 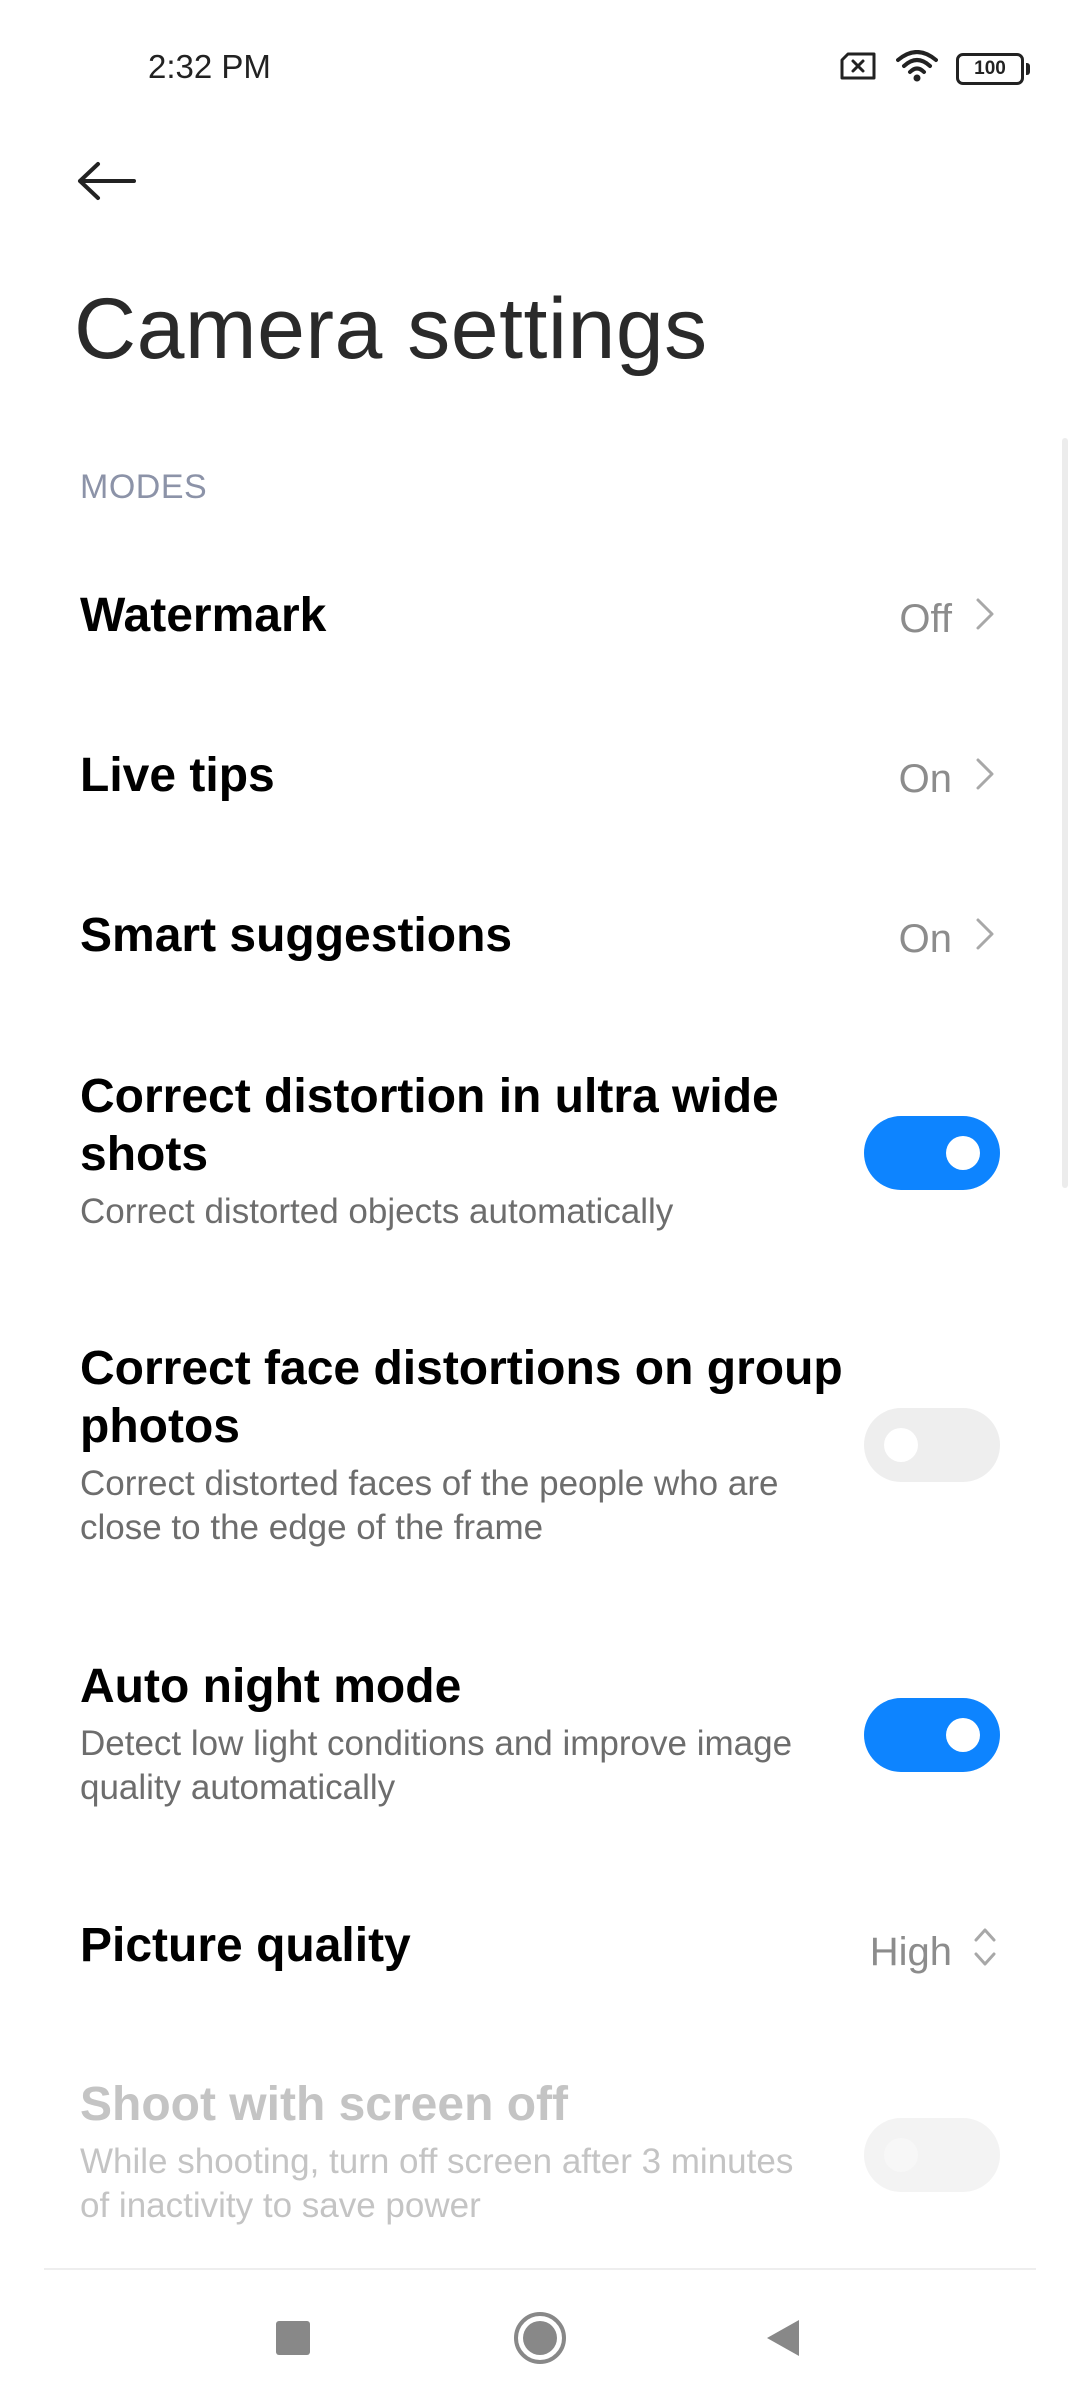 I want to click on setting-value: High, so click(x=935, y=1952).